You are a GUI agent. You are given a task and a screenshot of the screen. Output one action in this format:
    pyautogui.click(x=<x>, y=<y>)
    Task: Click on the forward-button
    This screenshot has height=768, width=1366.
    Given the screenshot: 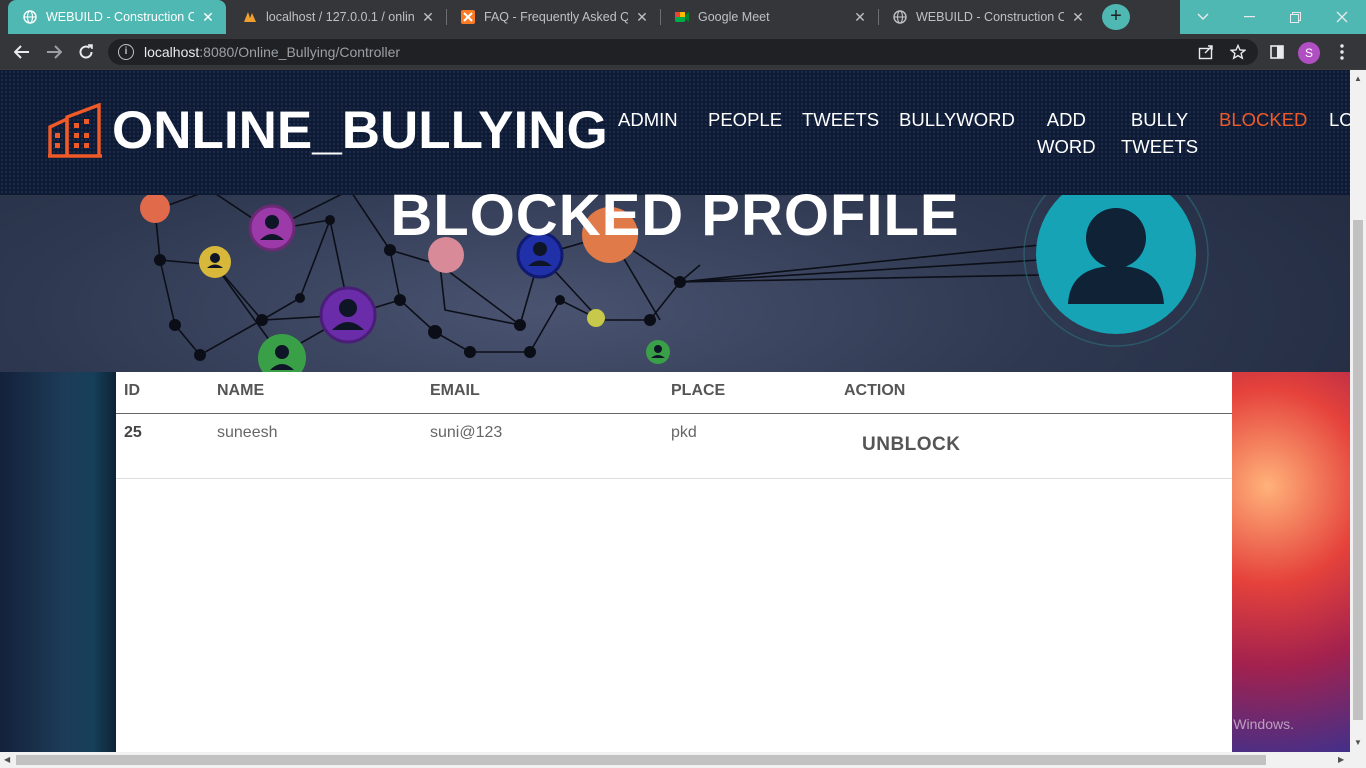 What is the action you would take?
    pyautogui.click(x=54, y=52)
    